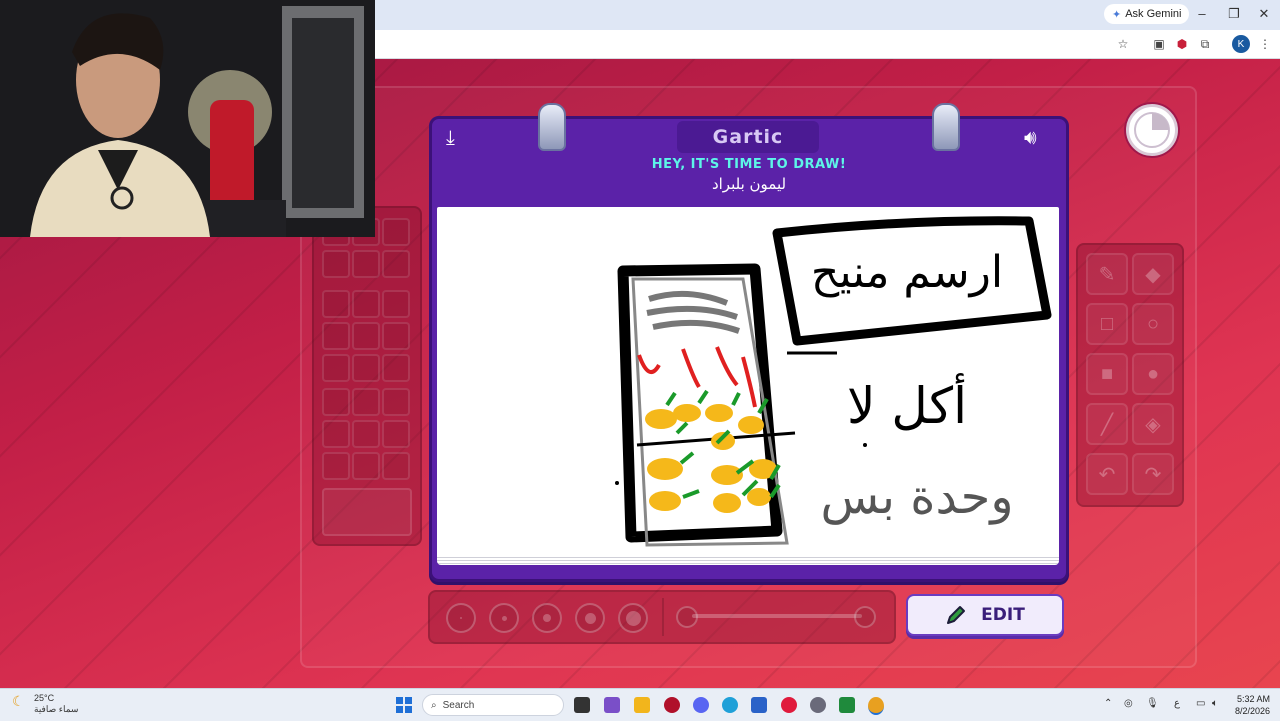 This screenshot has width=1280, height=721. Describe the element at coordinates (749, 164) in the screenshot. I see `turn-headline: HEY, IT'S TIME TO DRAW!` at that location.